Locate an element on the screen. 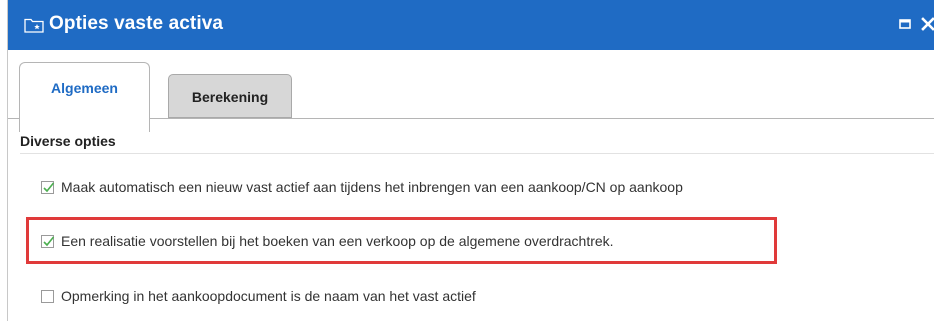 The image size is (934, 321). tab-algemeen: Algemeen is located at coordinates (84, 97).